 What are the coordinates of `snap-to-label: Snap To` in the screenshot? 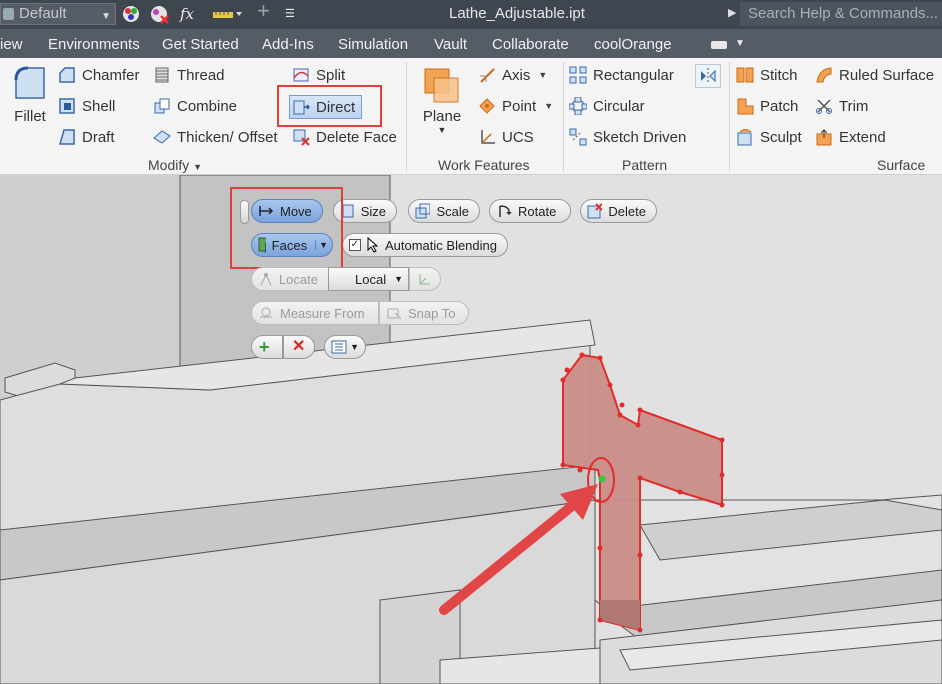 It's located at (432, 313).